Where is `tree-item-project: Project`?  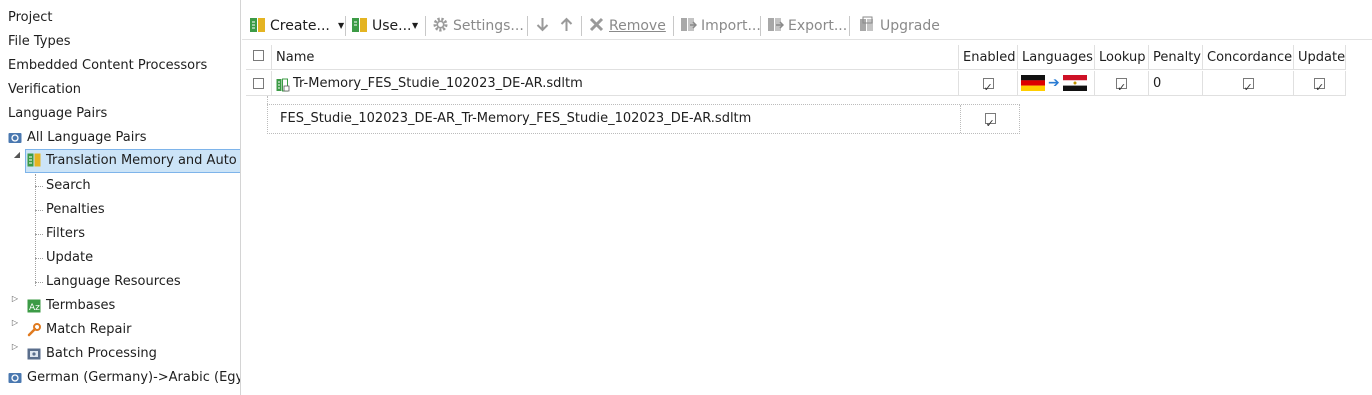 tree-item-project: Project is located at coordinates (30, 18).